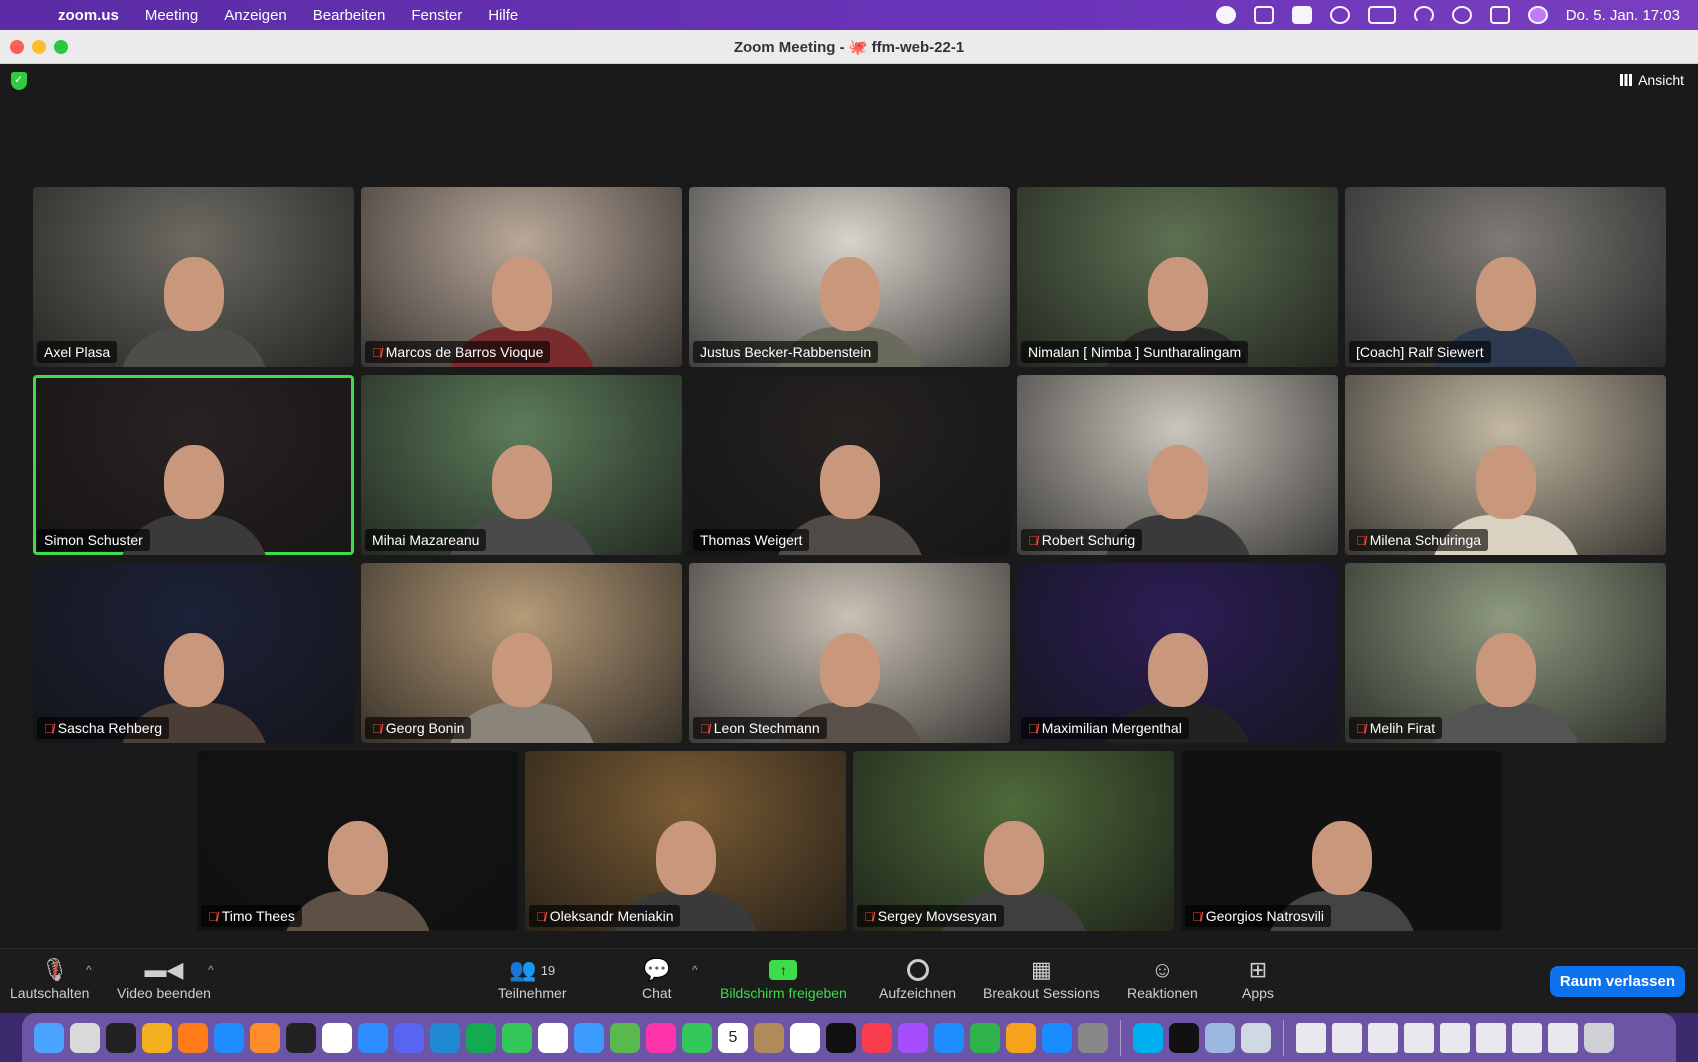 The height and width of the screenshot is (1062, 1698). What do you see at coordinates (769, 1037) in the screenshot?
I see `contacts-icon` at bounding box center [769, 1037].